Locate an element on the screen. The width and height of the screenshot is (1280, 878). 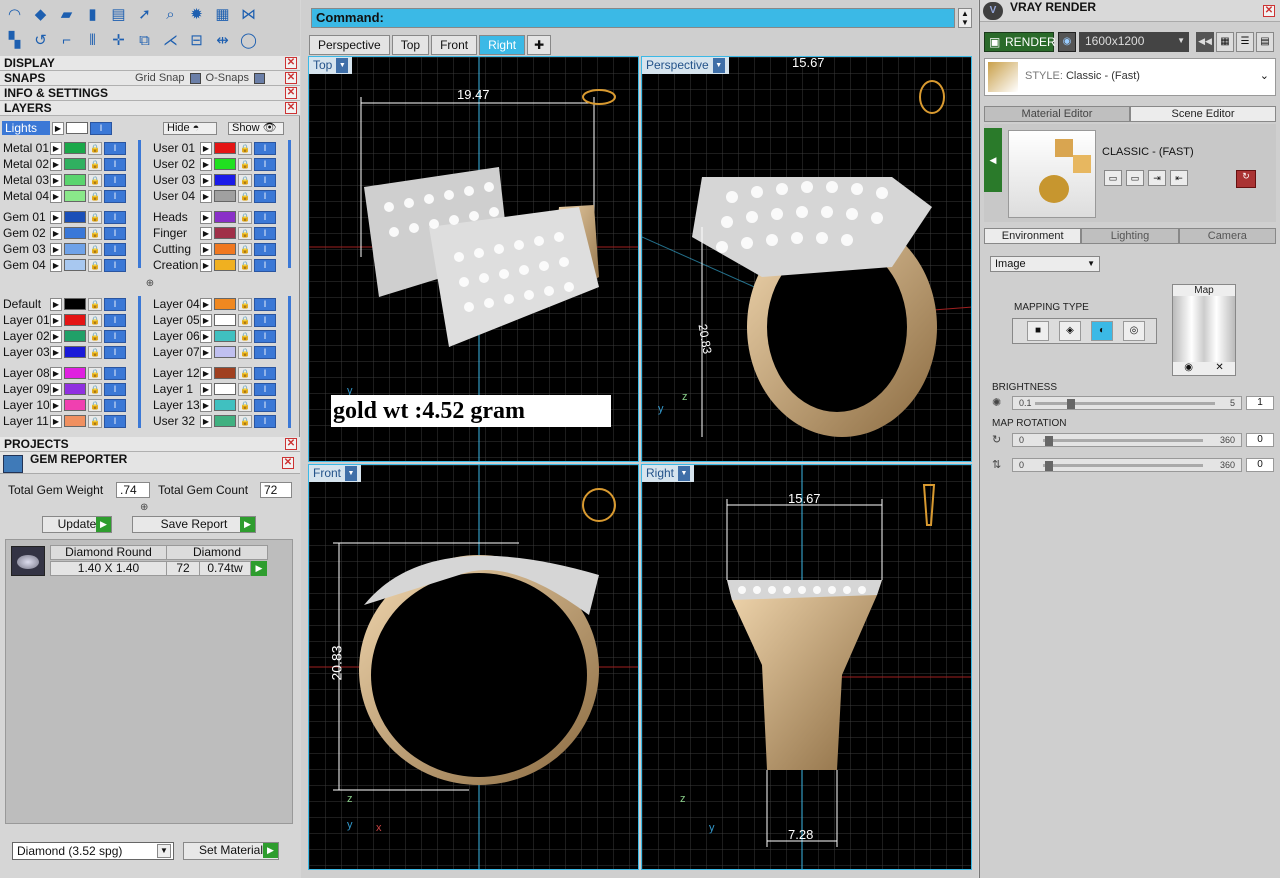
command-line: Command: is located at coordinates (633, 18).